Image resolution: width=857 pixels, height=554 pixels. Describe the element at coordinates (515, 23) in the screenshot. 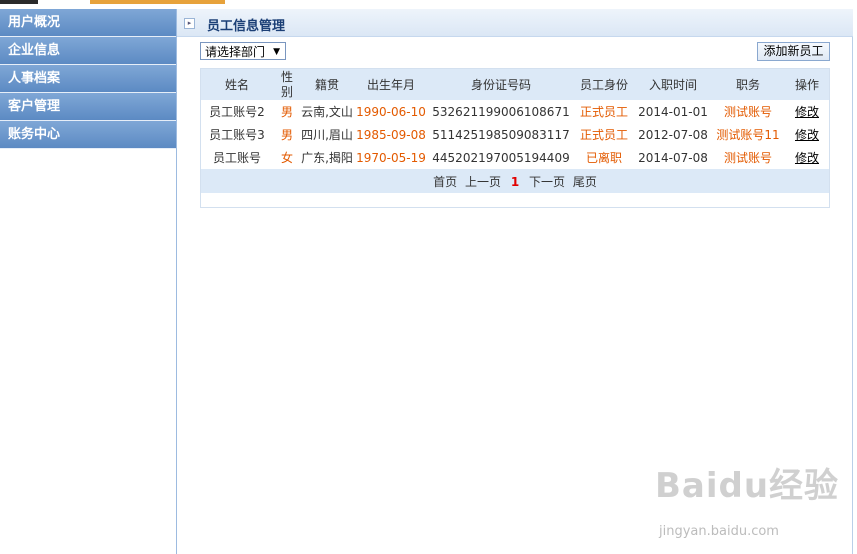

I see `title-bar: ▸ 员工信息管理` at that location.